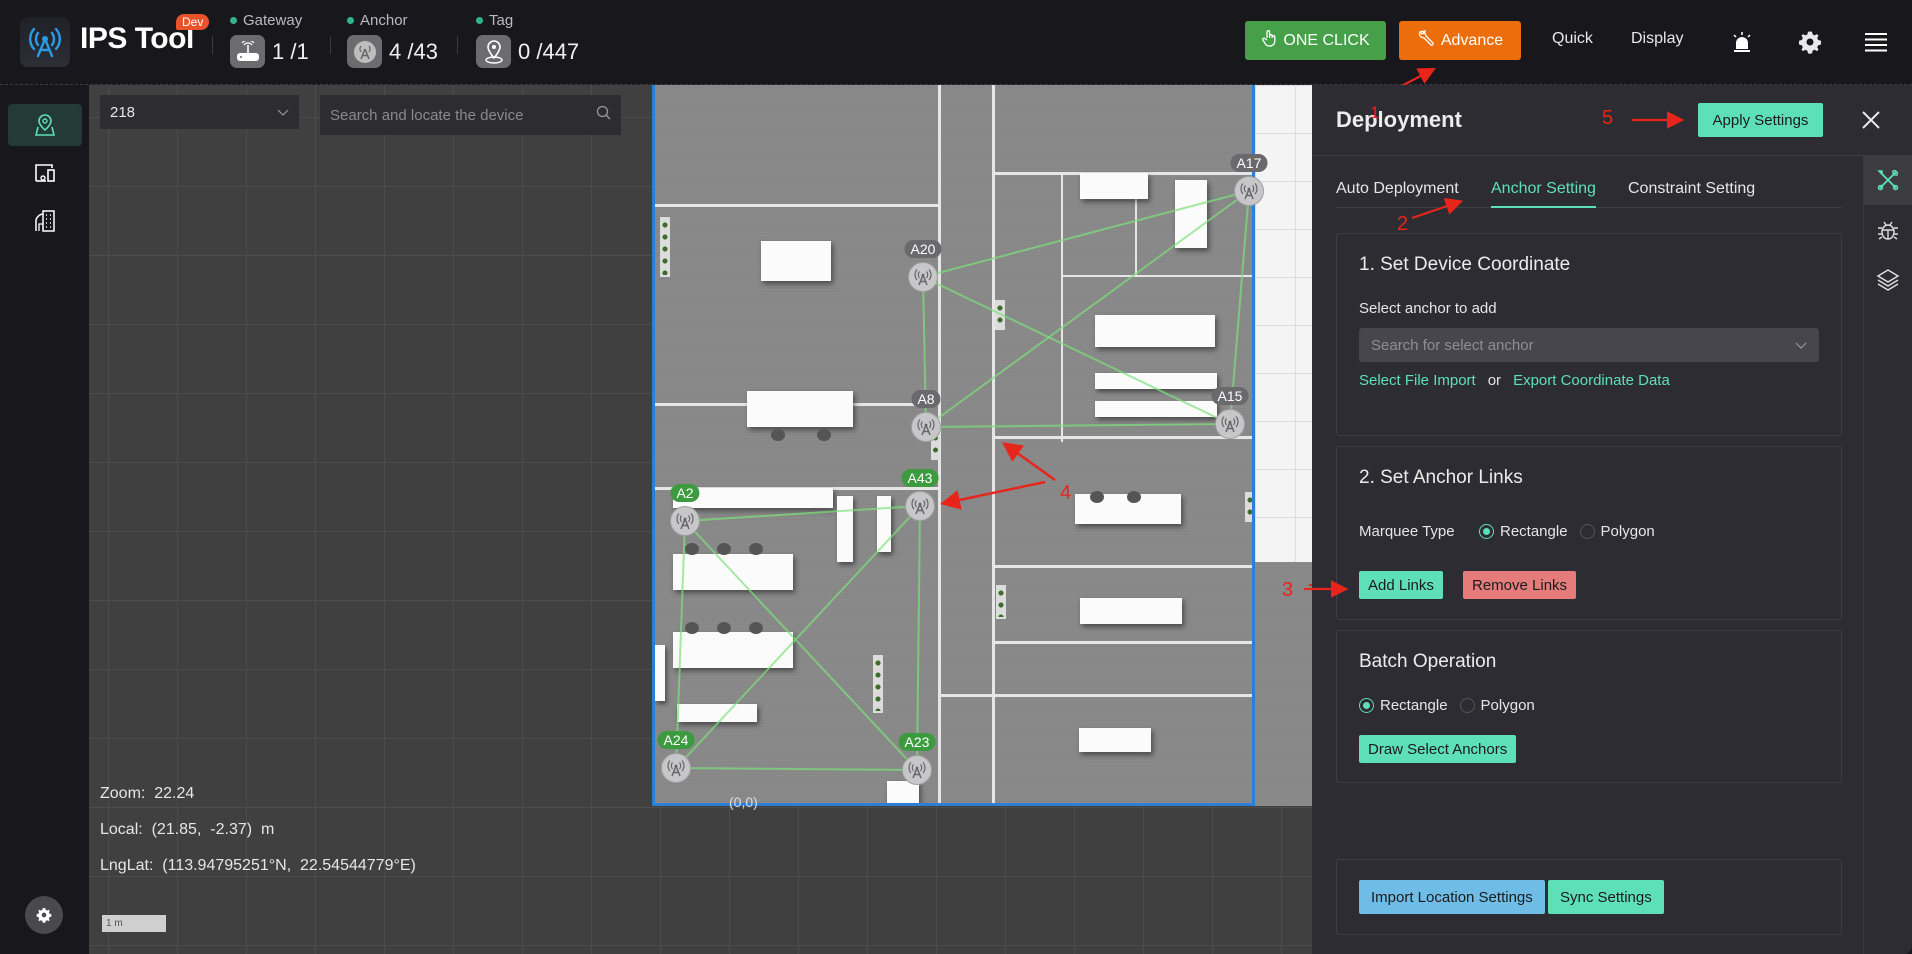 The width and height of the screenshot is (1912, 954). I want to click on gateway-stat: Gateway 1 /1, so click(269, 40).